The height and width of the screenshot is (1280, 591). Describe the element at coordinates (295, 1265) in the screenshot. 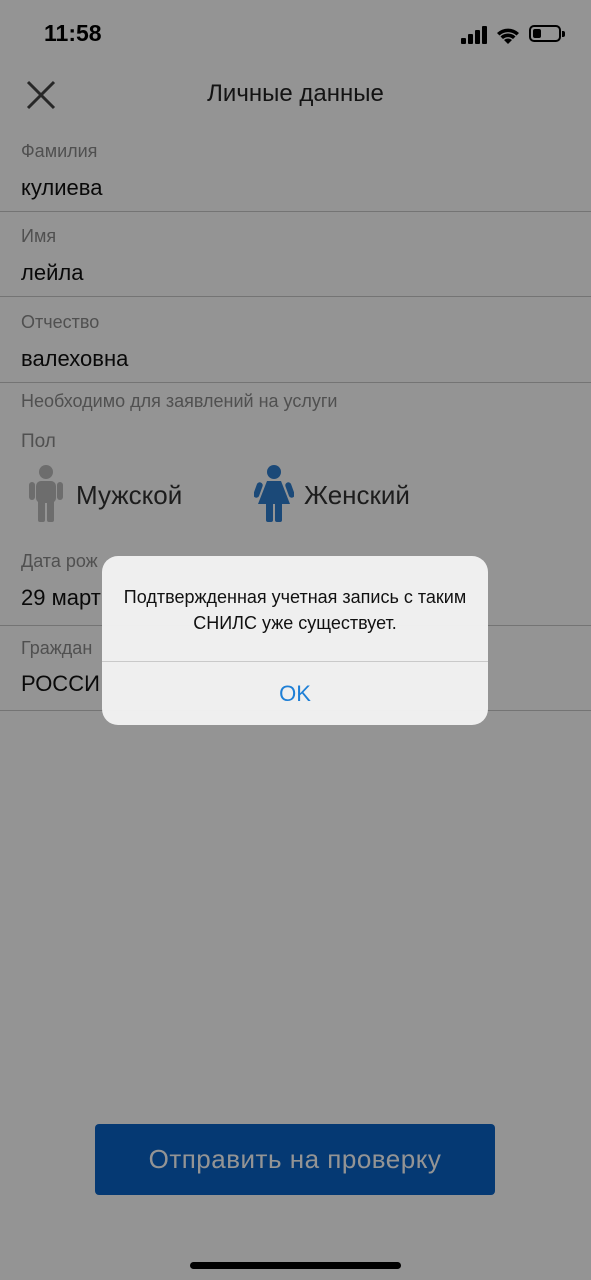

I see `home-indicator` at that location.